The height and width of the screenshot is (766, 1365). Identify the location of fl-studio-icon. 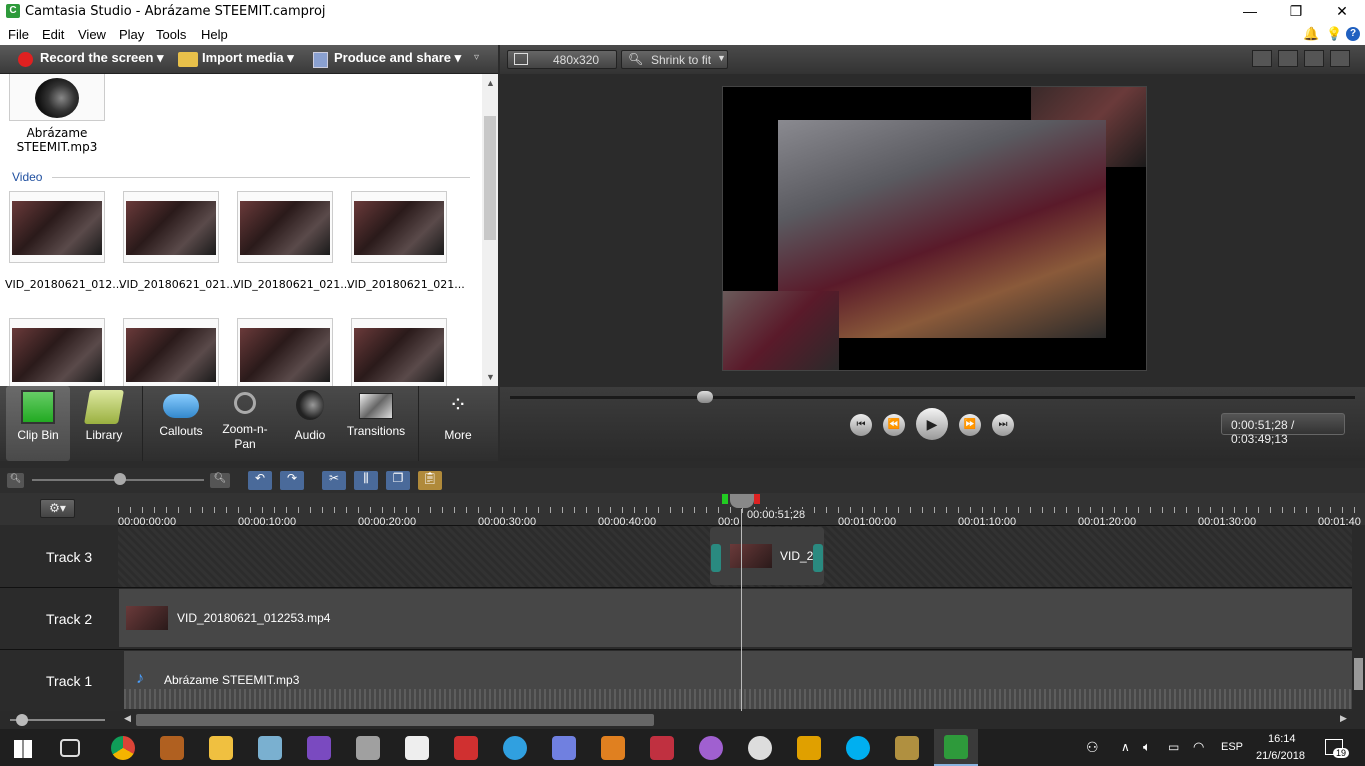
(613, 748).